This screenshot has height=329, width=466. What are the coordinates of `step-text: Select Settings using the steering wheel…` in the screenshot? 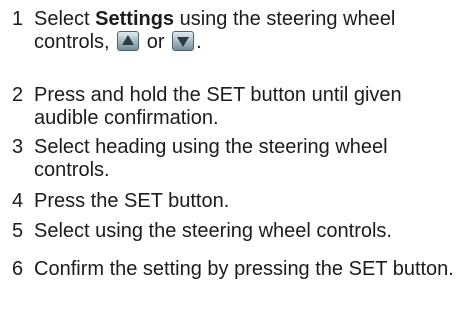 It's located at (248, 31).